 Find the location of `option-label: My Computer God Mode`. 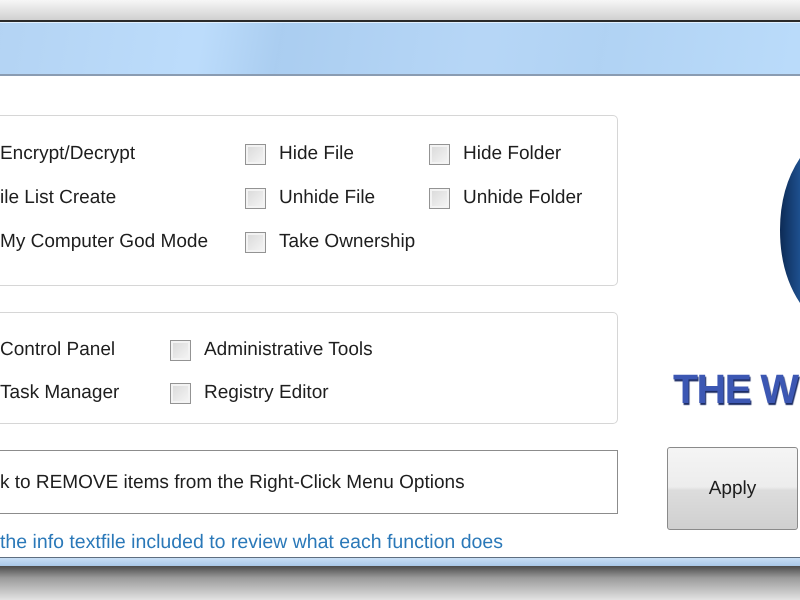

option-label: My Computer God Mode is located at coordinates (104, 242).